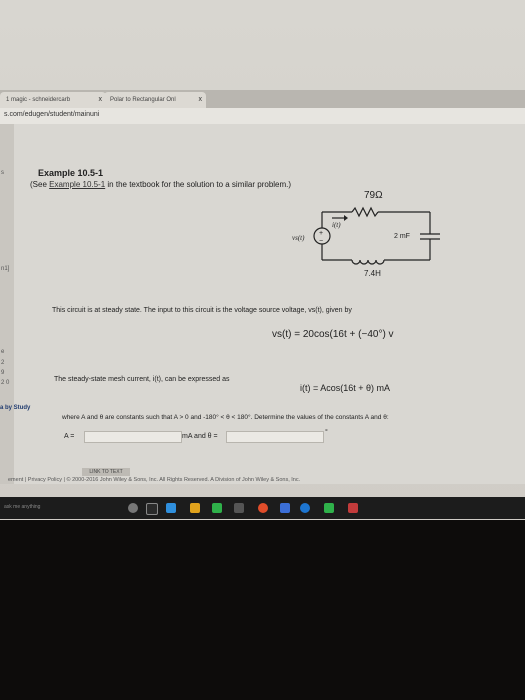 The image size is (525, 700). I want to click on sidebar-label: s, so click(2, 173).